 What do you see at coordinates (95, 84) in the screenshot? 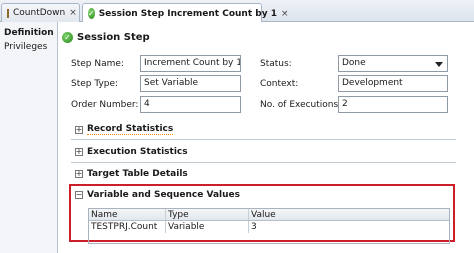
I see `step-type-label: Step Type:` at bounding box center [95, 84].